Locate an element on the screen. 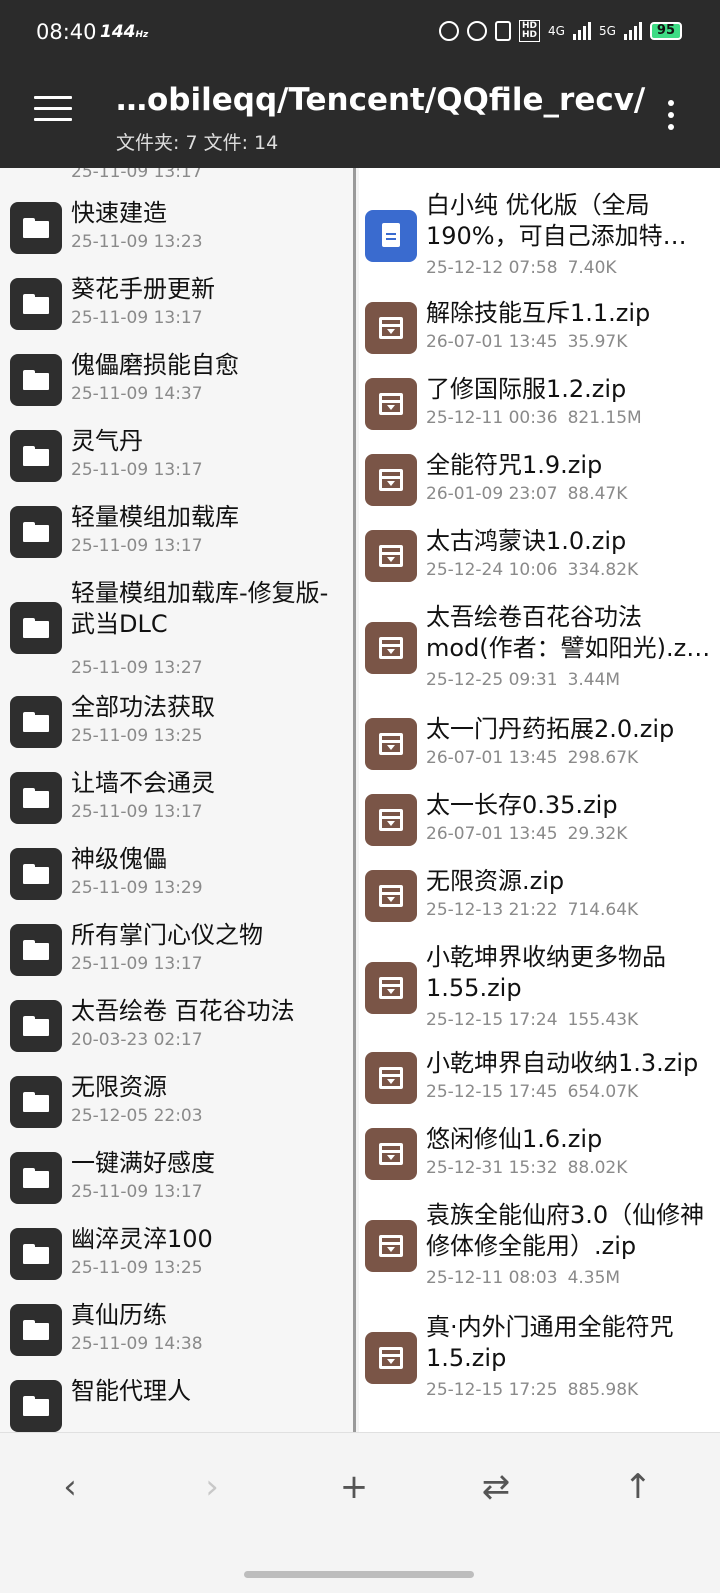 The width and height of the screenshot is (720, 1593). alarm-icon is located at coordinates (477, 31).